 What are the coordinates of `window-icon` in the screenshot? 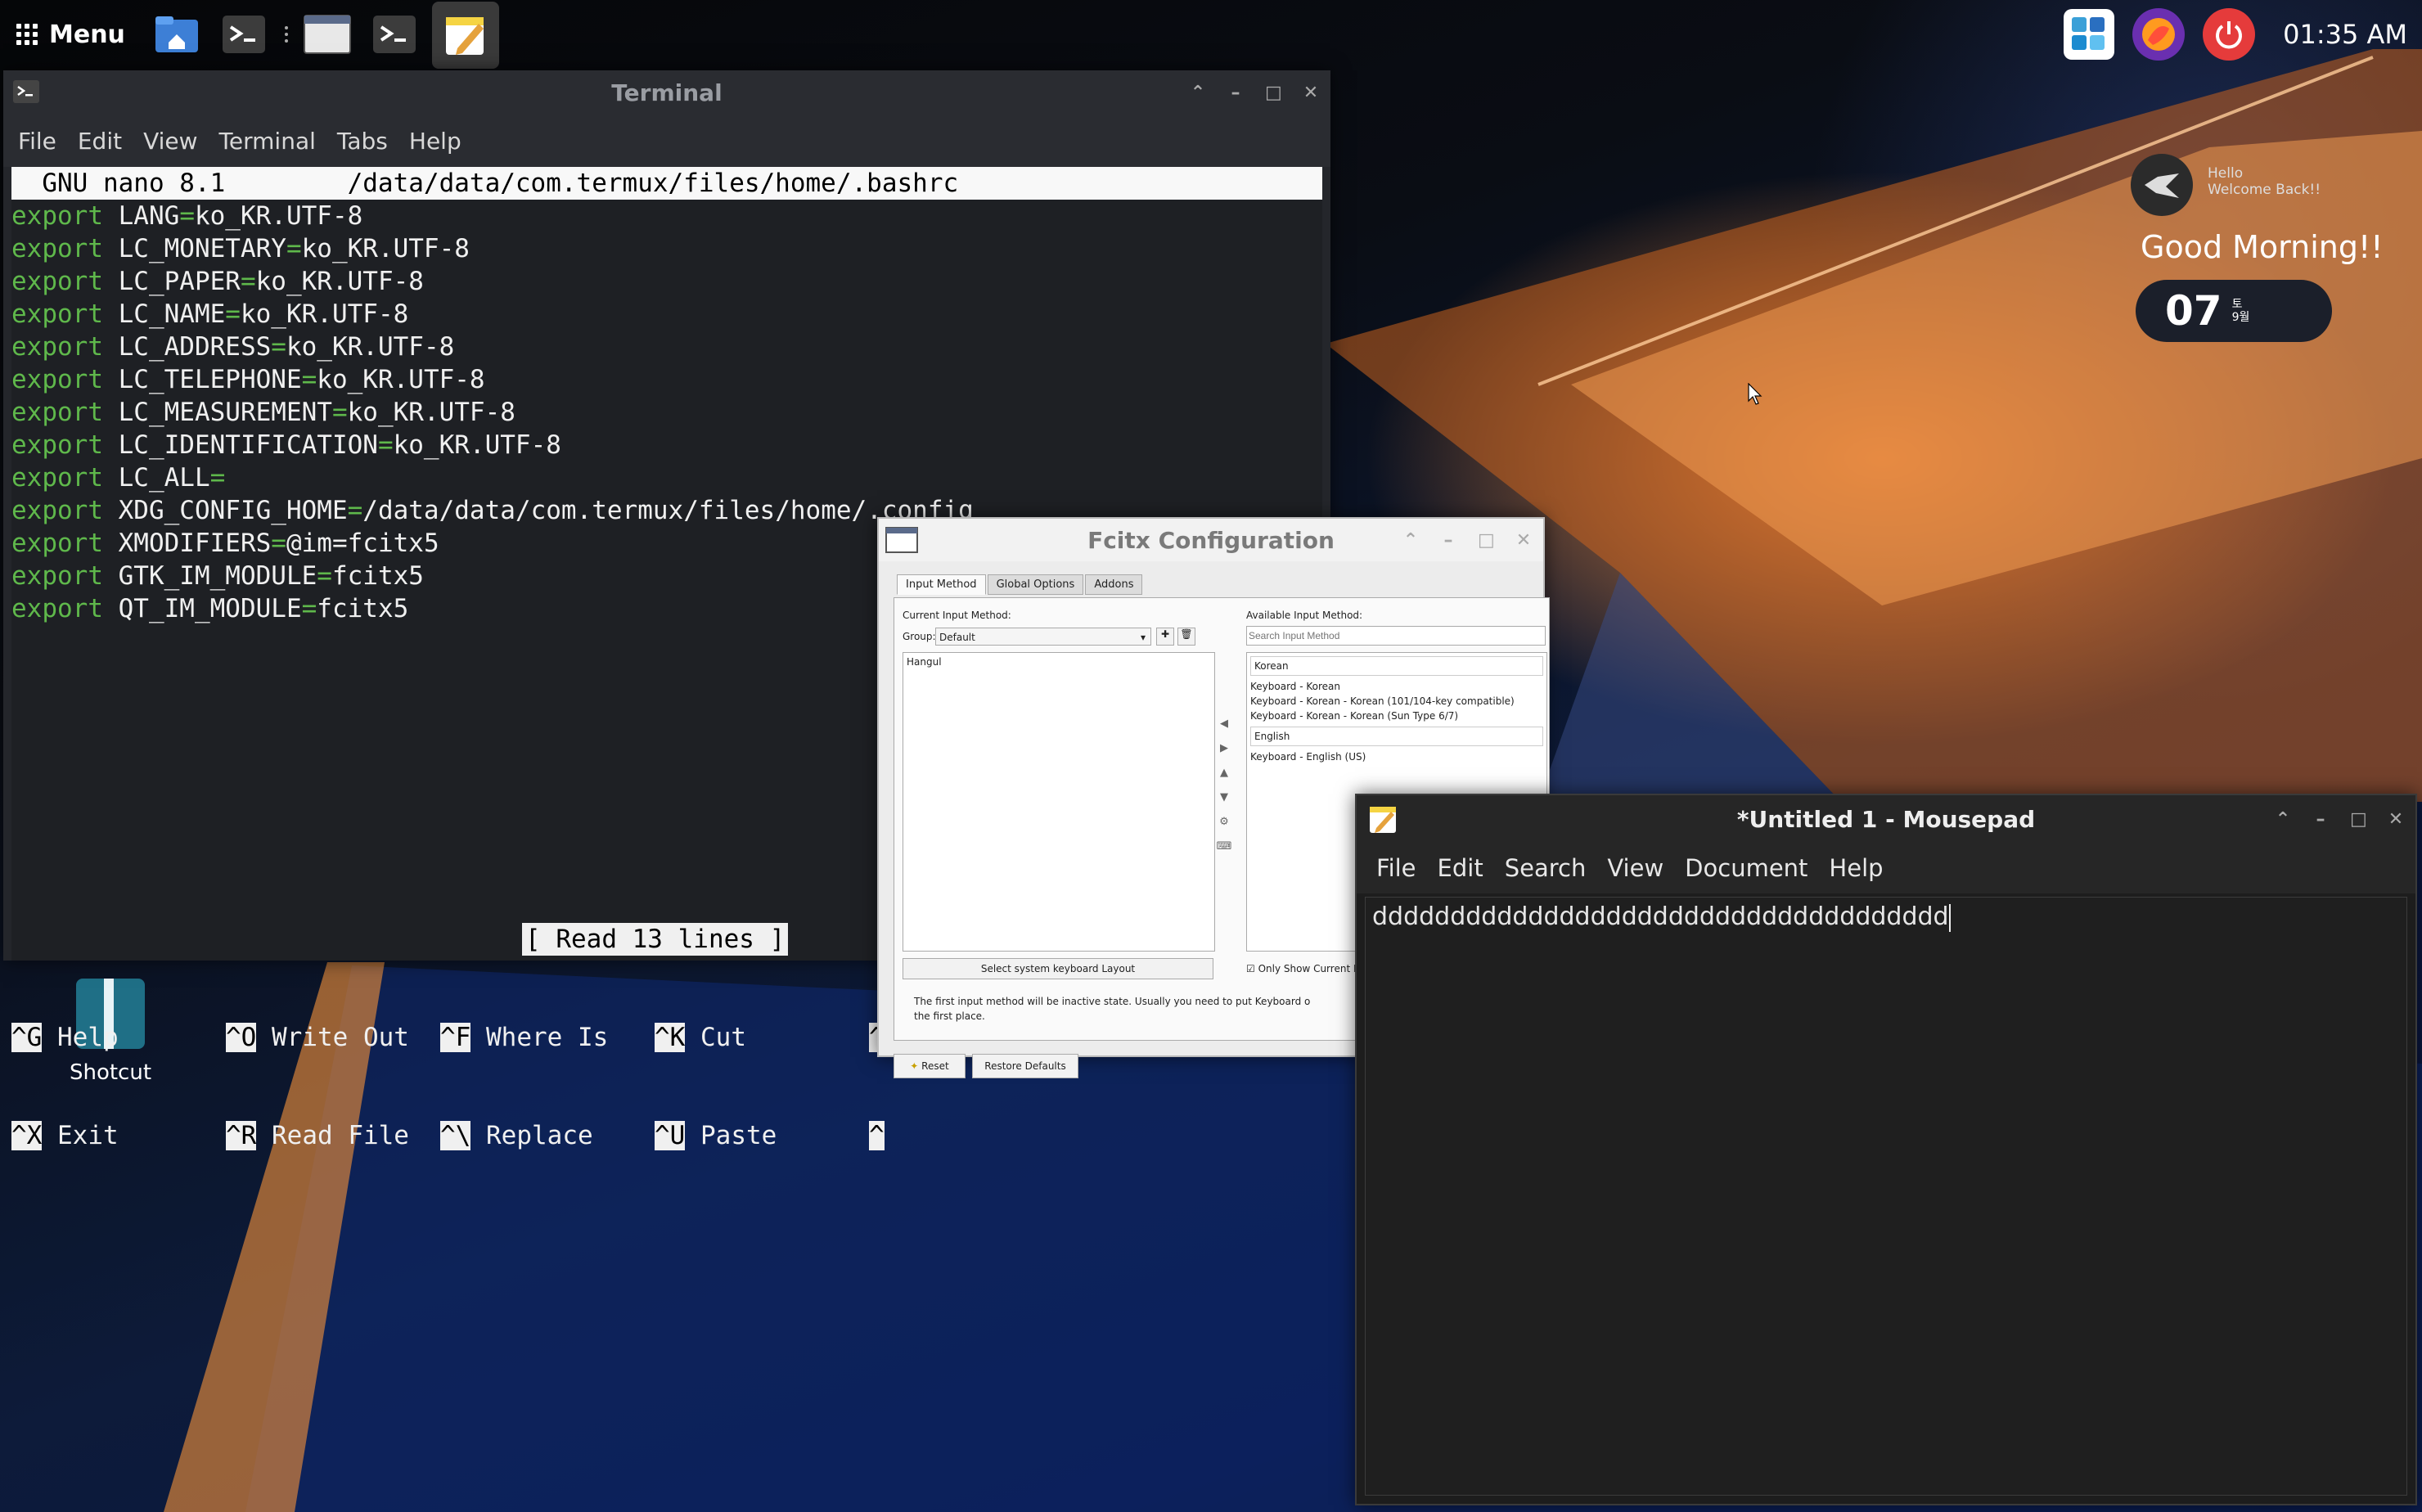 It's located at (327, 35).